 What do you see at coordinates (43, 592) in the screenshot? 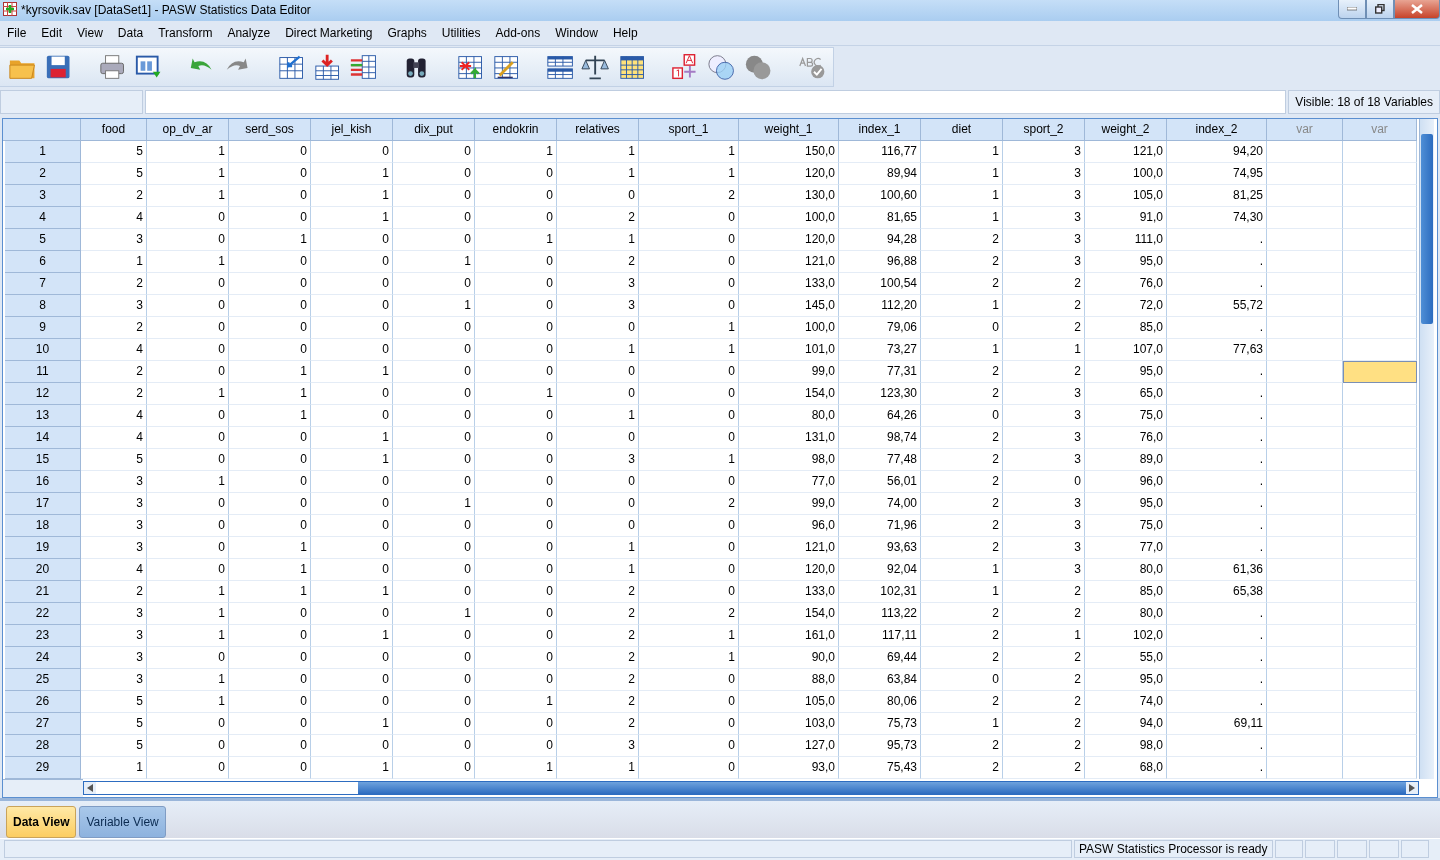
I see `row-header: 21` at bounding box center [43, 592].